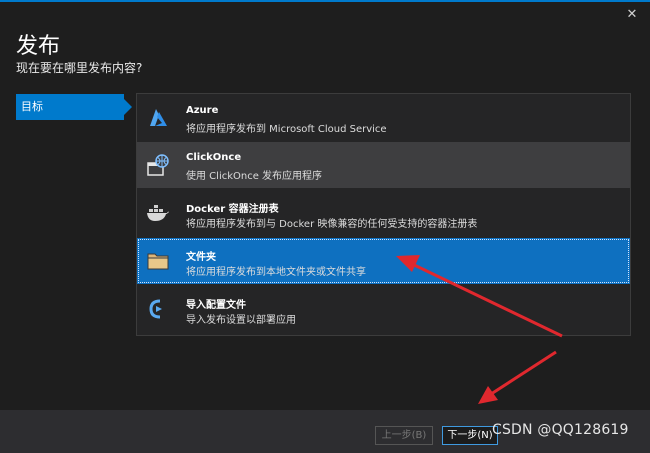 This screenshot has width=650, height=453. Describe the element at coordinates (404, 435) in the screenshot. I see `previous-button: 上一步(B)` at that location.